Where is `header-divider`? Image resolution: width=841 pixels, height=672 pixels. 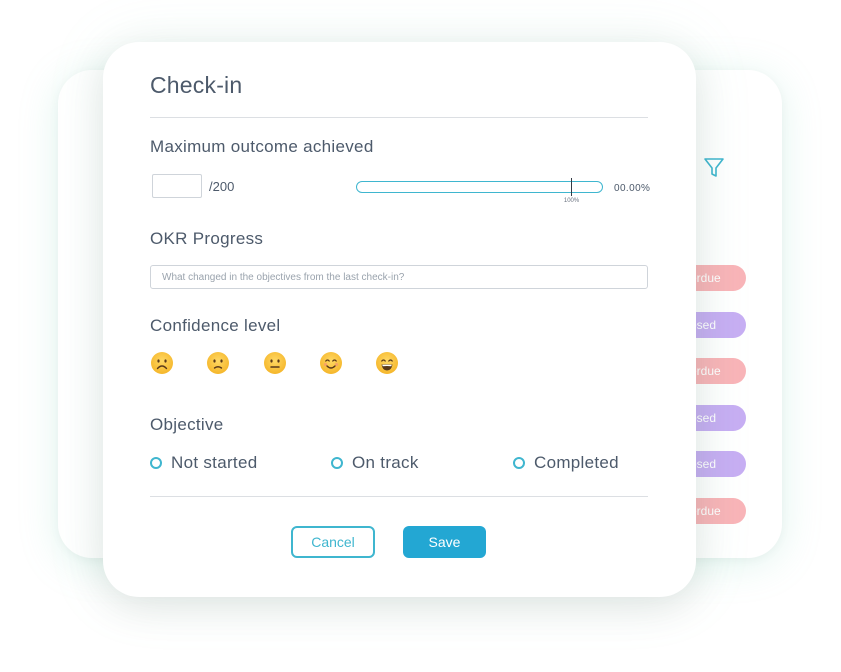 header-divider is located at coordinates (399, 117).